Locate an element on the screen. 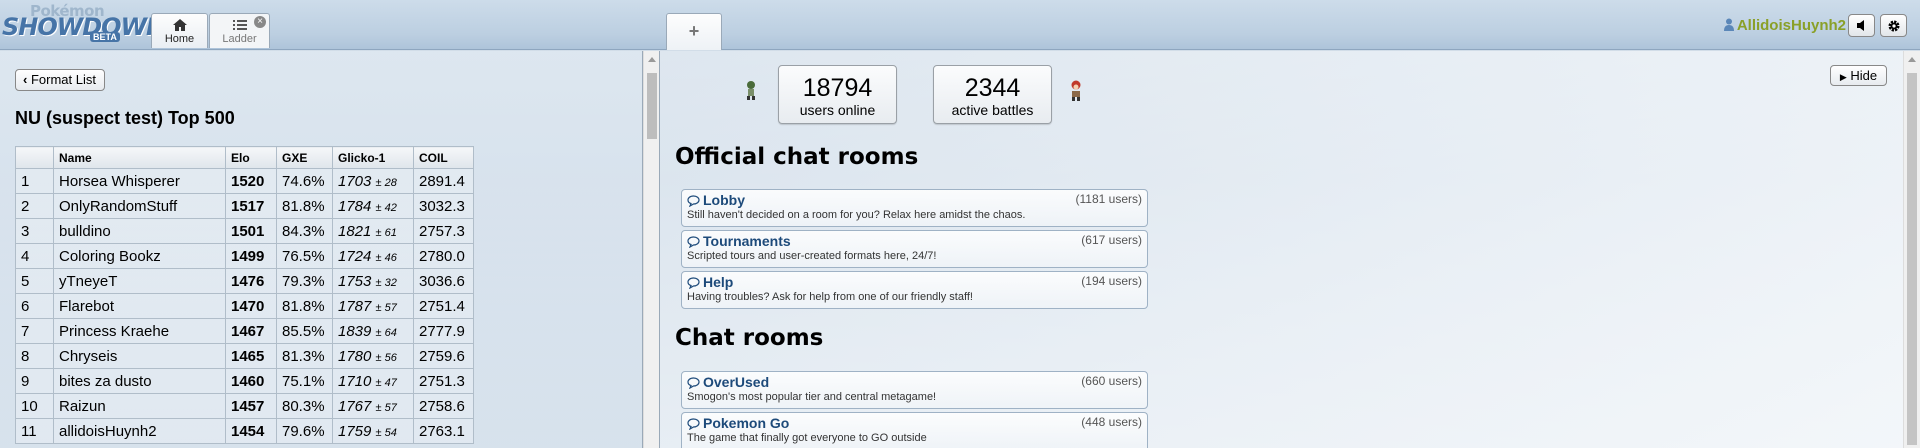  tab-ladder: Ladder × is located at coordinates (239, 30).